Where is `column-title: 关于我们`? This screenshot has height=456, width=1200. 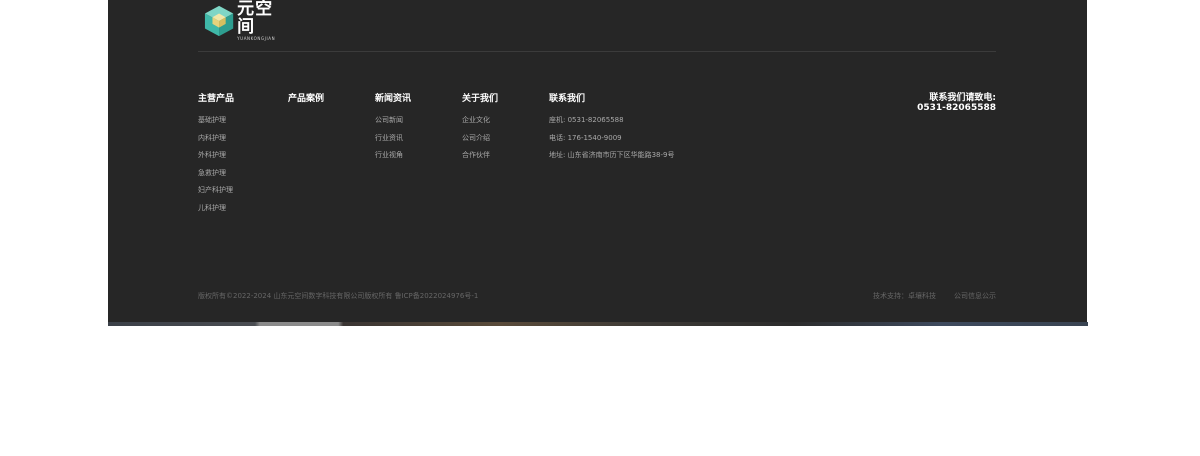
column-title: 关于我们 is located at coordinates (480, 99).